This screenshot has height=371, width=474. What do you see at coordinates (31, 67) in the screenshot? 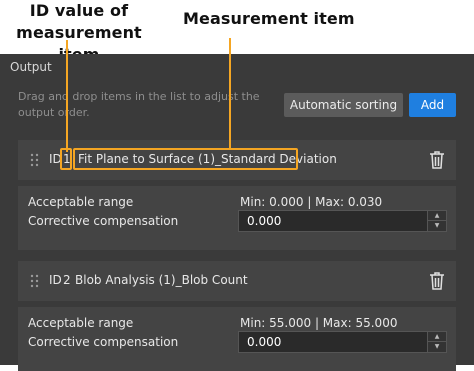
I see `panel-title: Output` at bounding box center [31, 67].